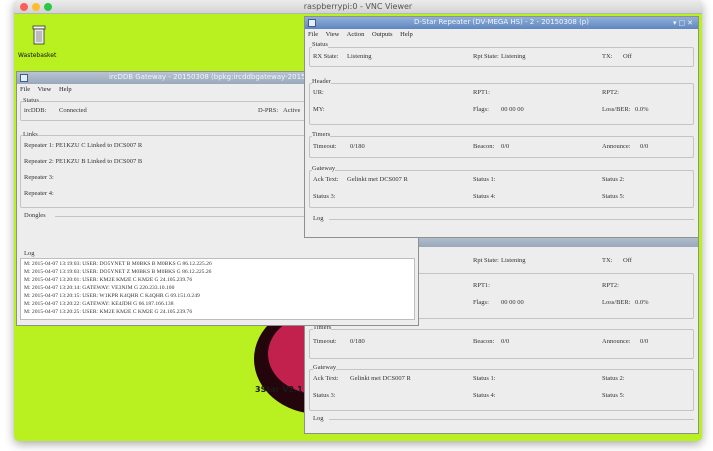 This screenshot has width=713, height=451. What do you see at coordinates (684, 23) in the screenshot?
I see `window-controls-icon: ▾□✕` at bounding box center [684, 23].